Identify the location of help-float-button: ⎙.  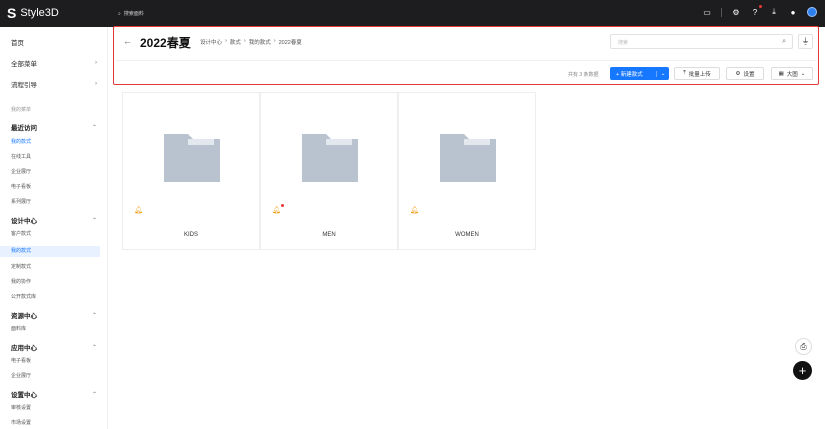
(803, 346).